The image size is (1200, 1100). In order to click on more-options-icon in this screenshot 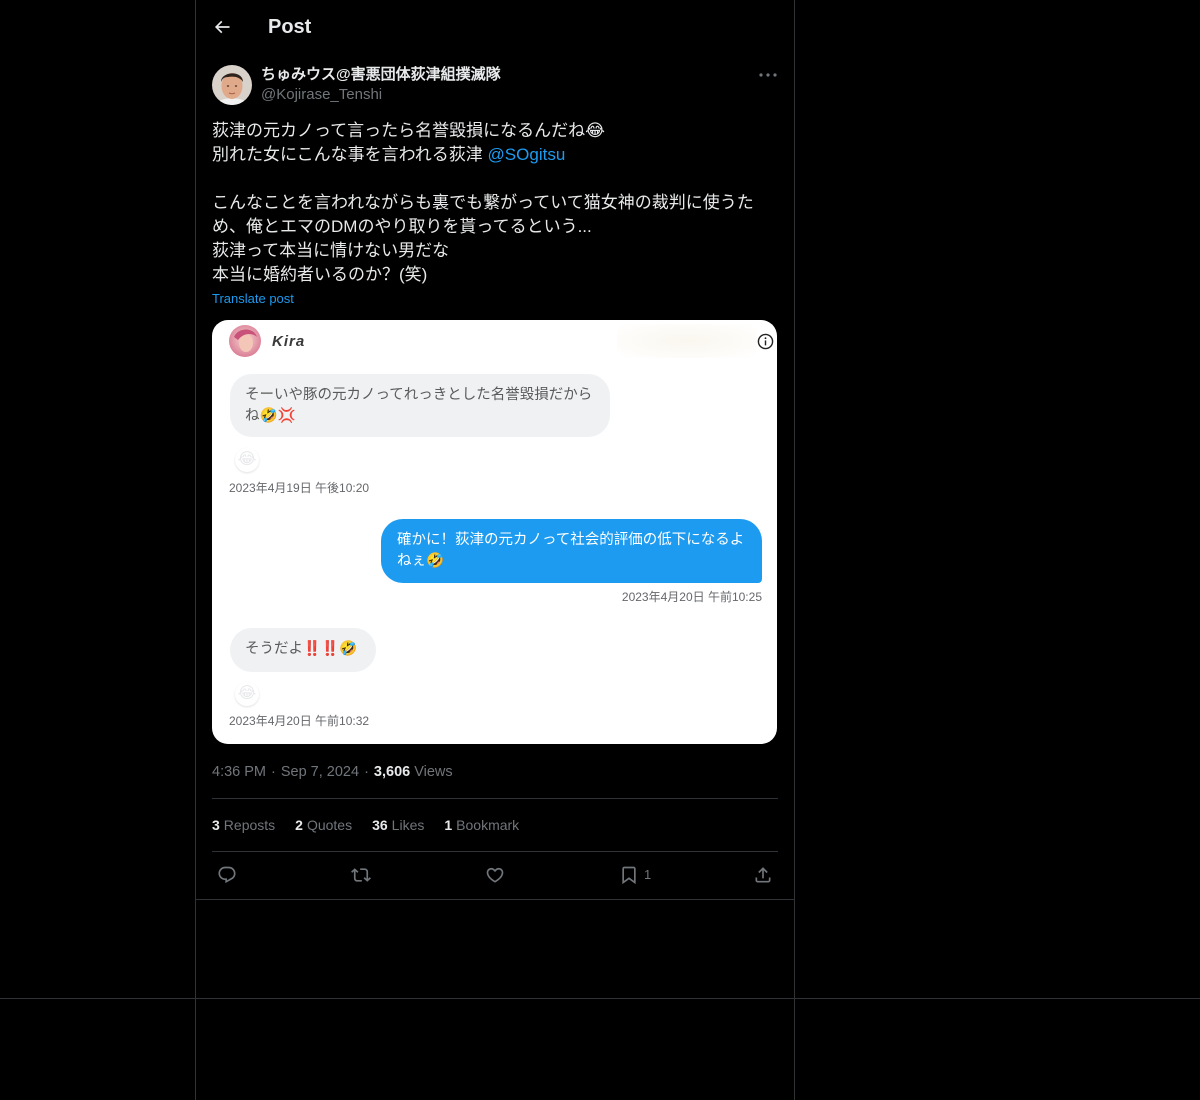, I will do `click(768, 75)`.